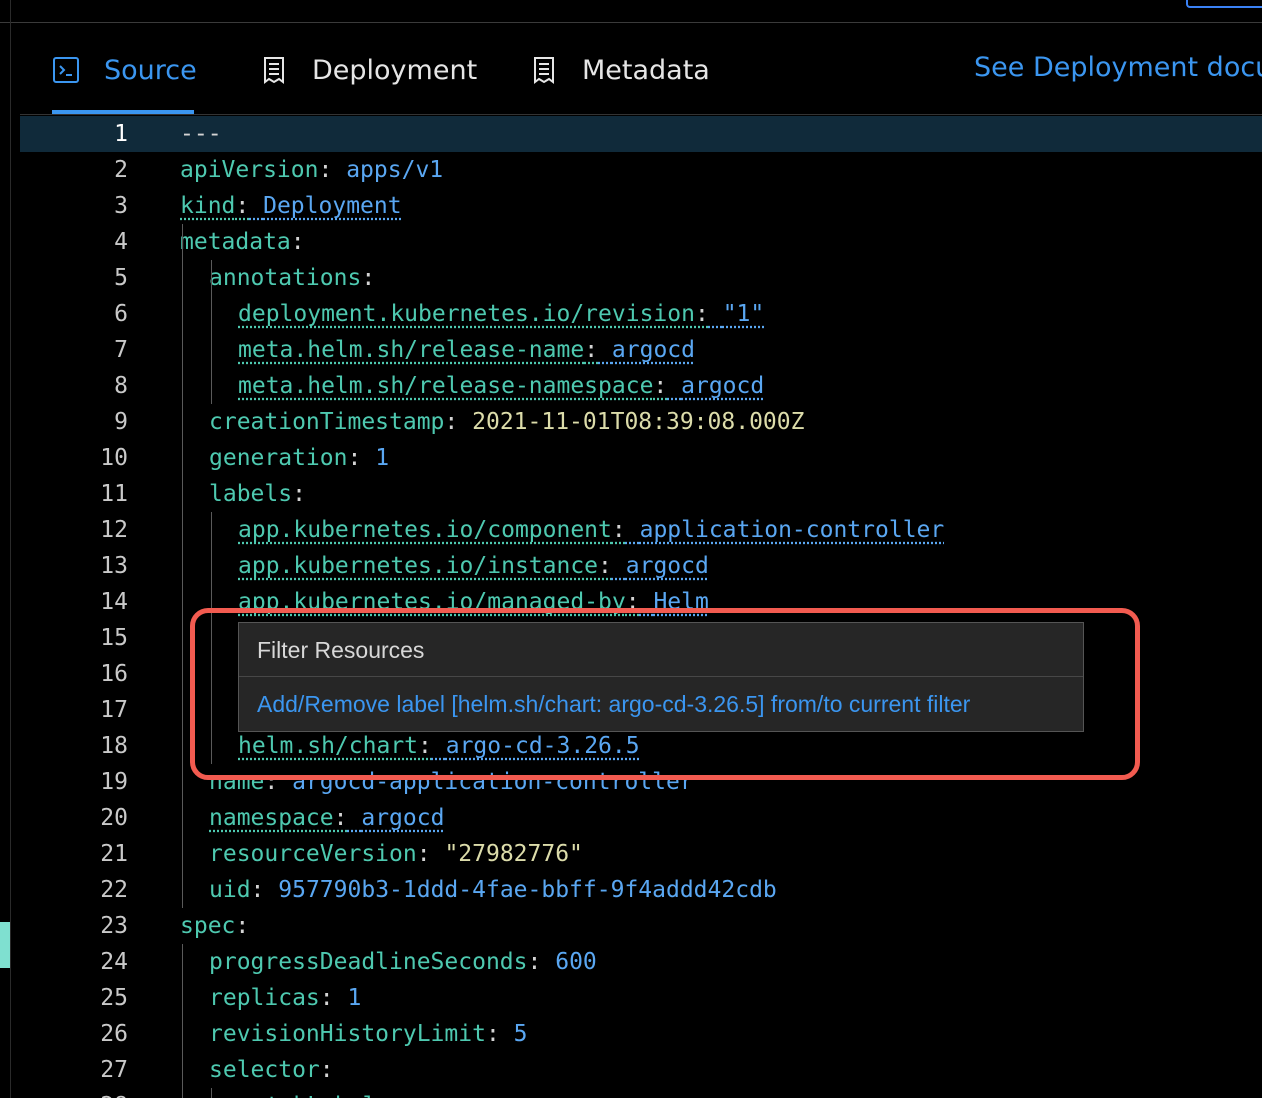 Image resolution: width=1262 pixels, height=1098 pixels. What do you see at coordinates (114, 530) in the screenshot?
I see `line-number: 12` at bounding box center [114, 530].